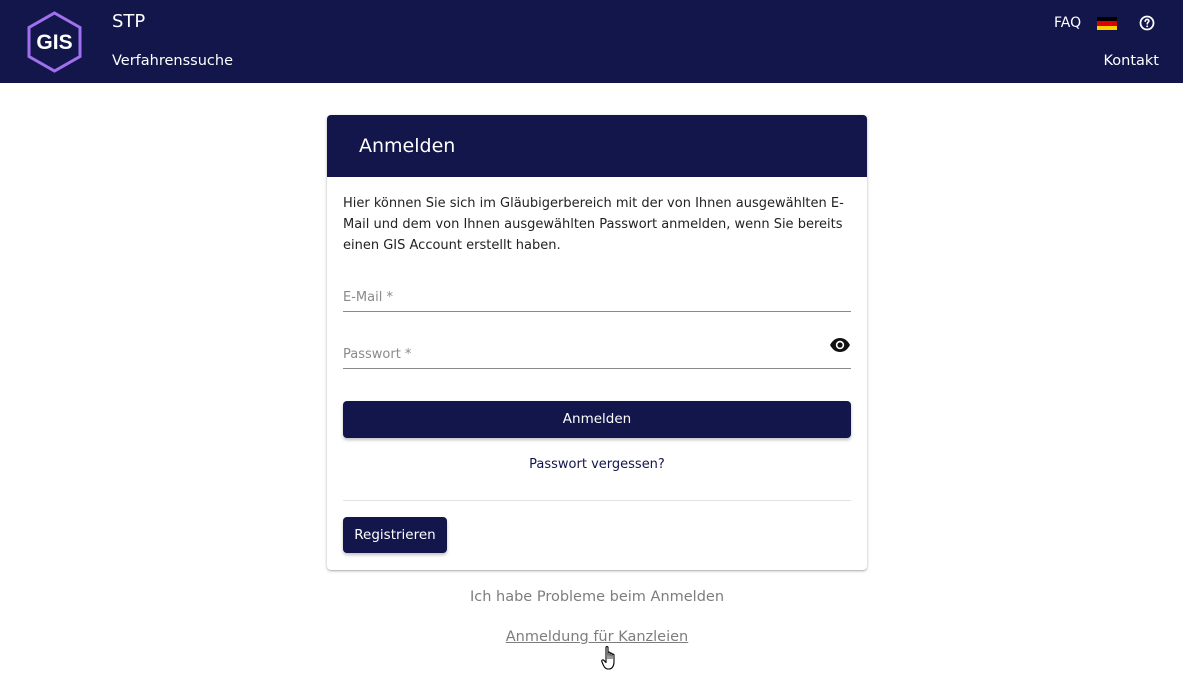 The width and height of the screenshot is (1183, 681). What do you see at coordinates (1147, 23) in the screenshot?
I see `help-icon` at bounding box center [1147, 23].